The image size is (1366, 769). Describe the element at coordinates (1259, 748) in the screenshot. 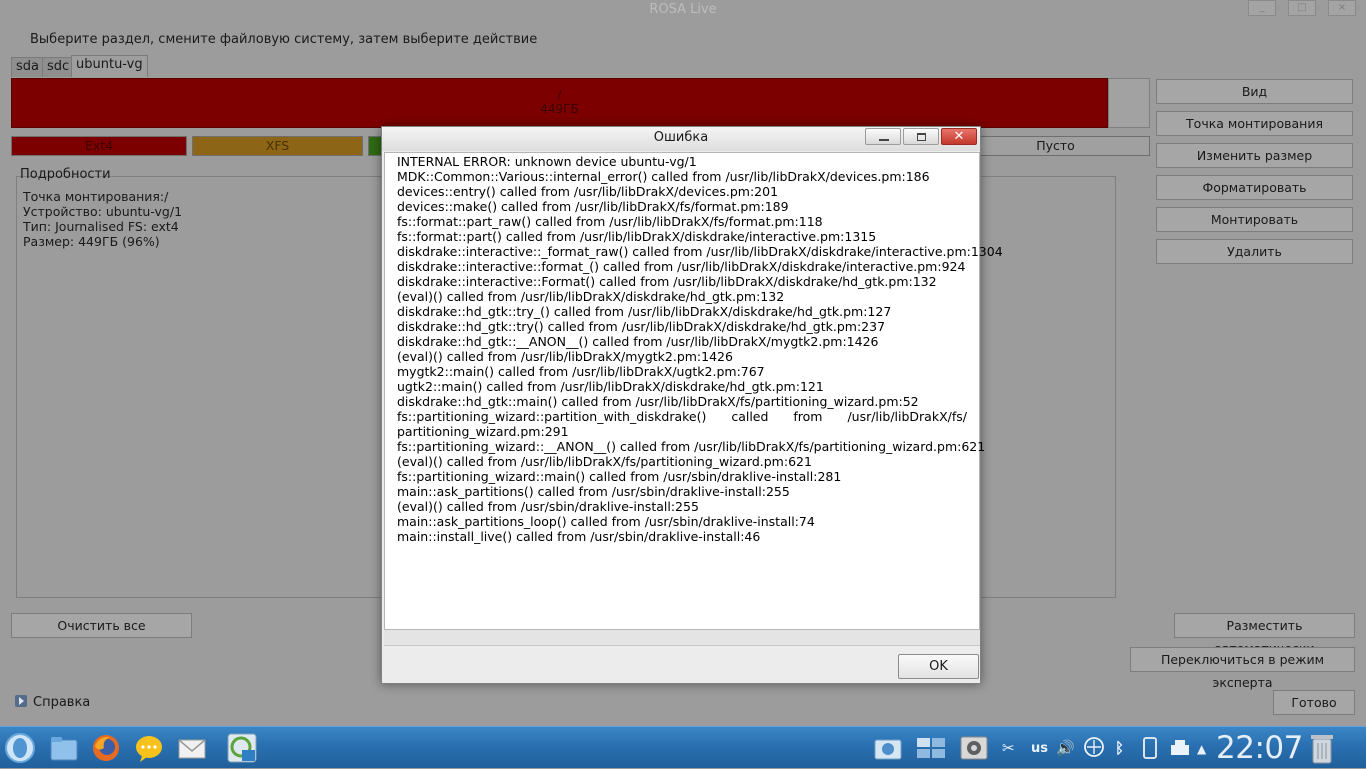

I see `clock: 22:07` at that location.